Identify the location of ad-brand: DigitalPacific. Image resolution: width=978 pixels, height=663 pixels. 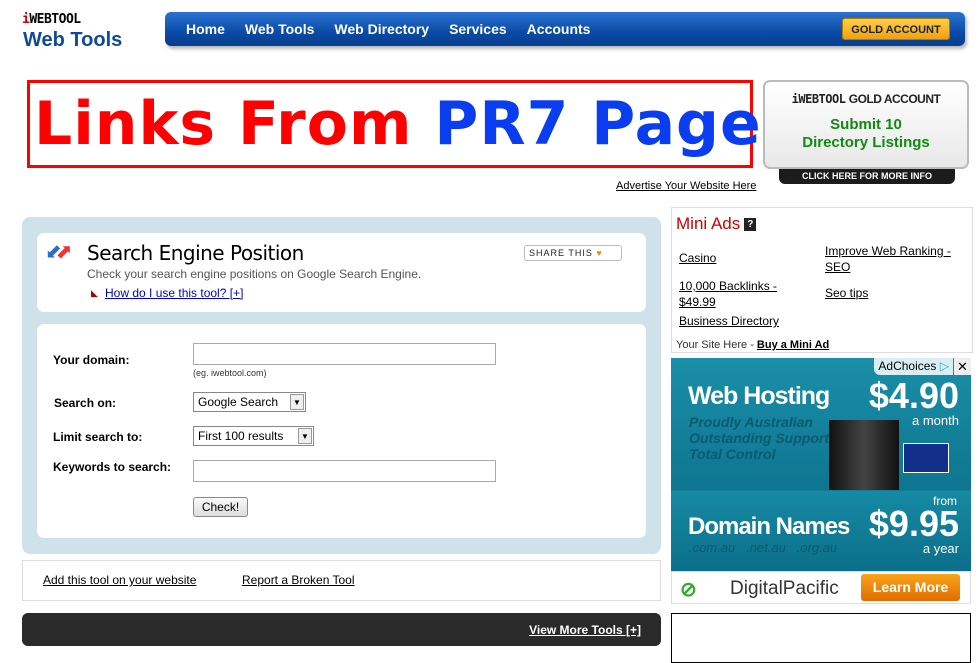
(784, 588).